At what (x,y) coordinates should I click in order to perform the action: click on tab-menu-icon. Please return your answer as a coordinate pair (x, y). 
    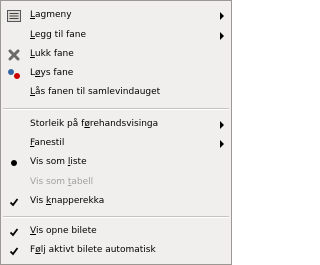
    Looking at the image, I should click on (14, 16).